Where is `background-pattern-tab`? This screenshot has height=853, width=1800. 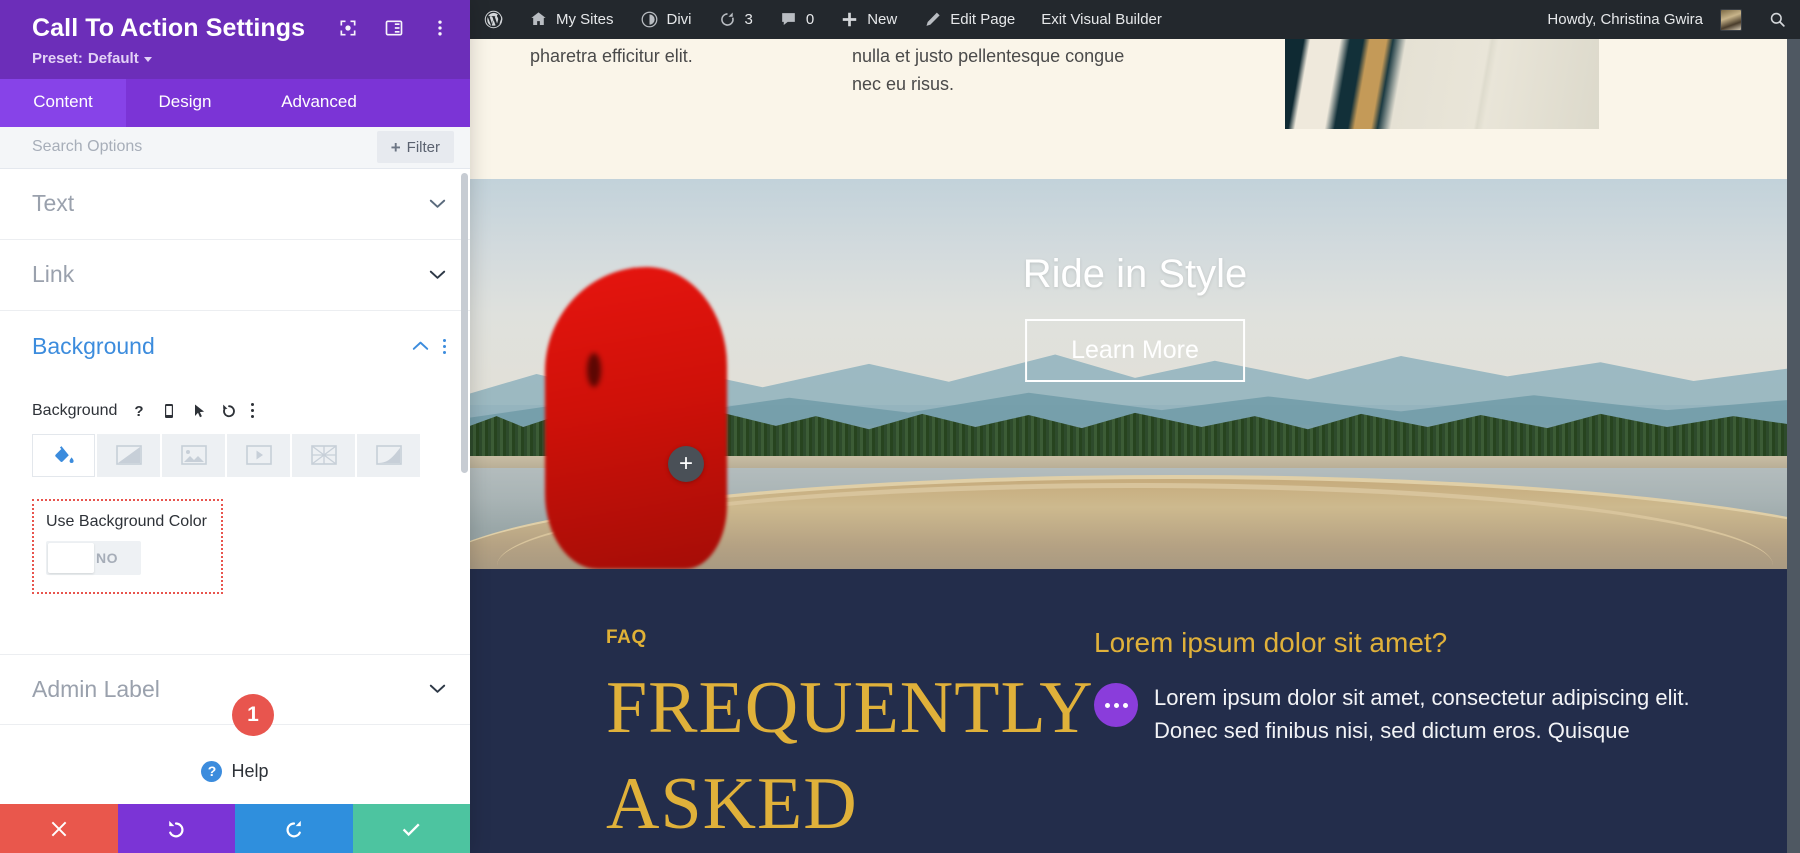
background-pattern-tab is located at coordinates (323, 455).